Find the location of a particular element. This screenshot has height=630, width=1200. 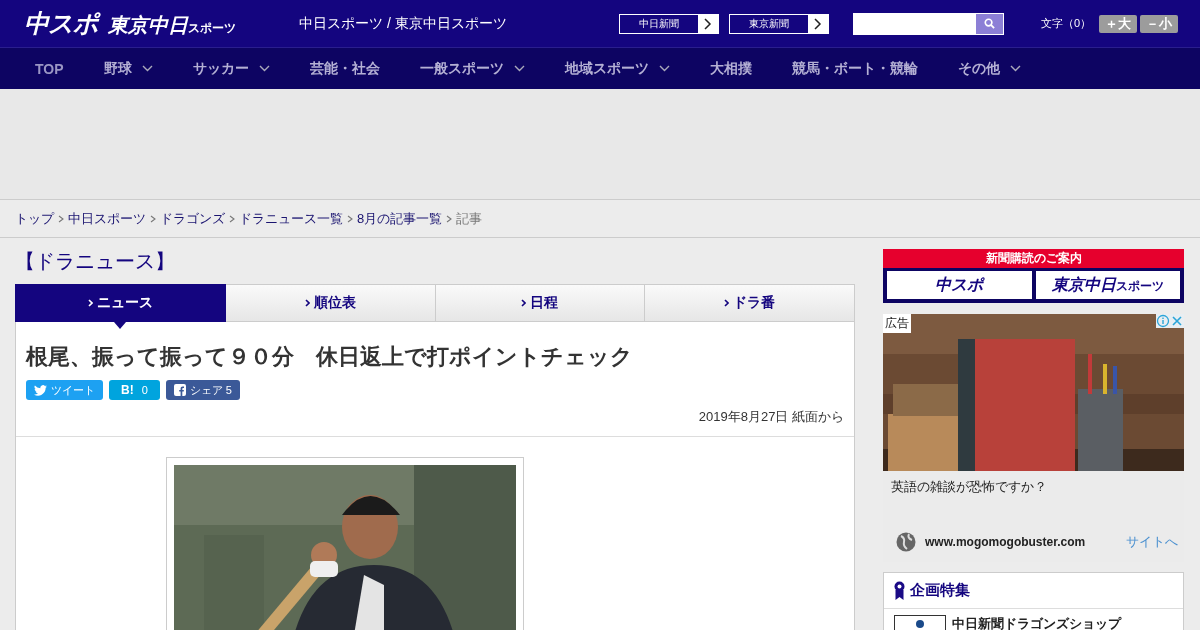

breadcrumb-link: ドラニュース一覧 is located at coordinates (291, 218).